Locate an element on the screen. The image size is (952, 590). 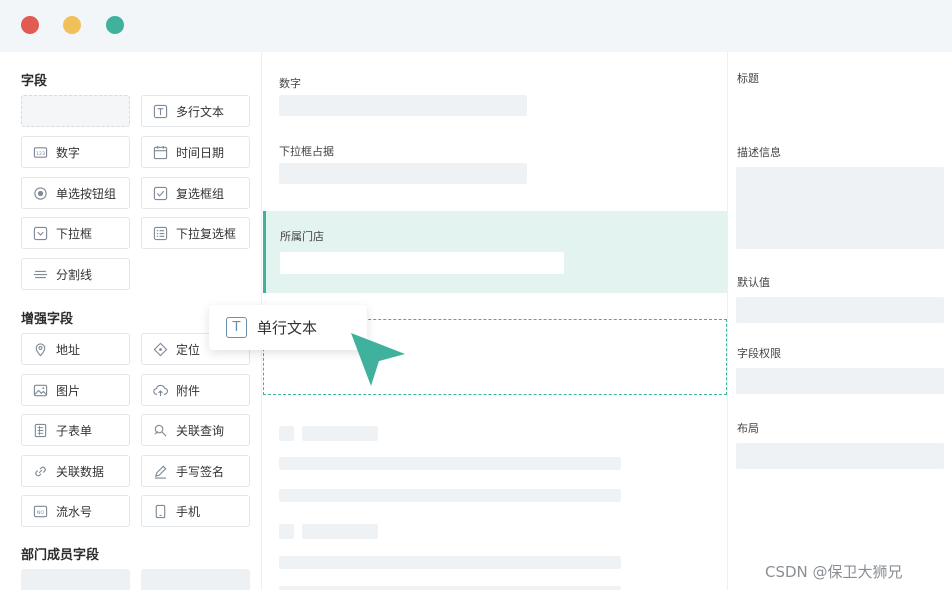
field-subform: 子表单 is located at coordinates (75, 430).